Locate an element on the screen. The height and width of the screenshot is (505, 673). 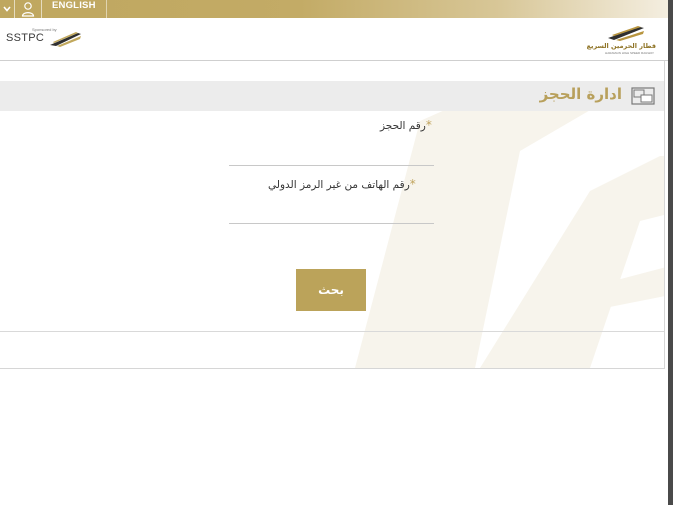
screens-icon is located at coordinates (643, 98).